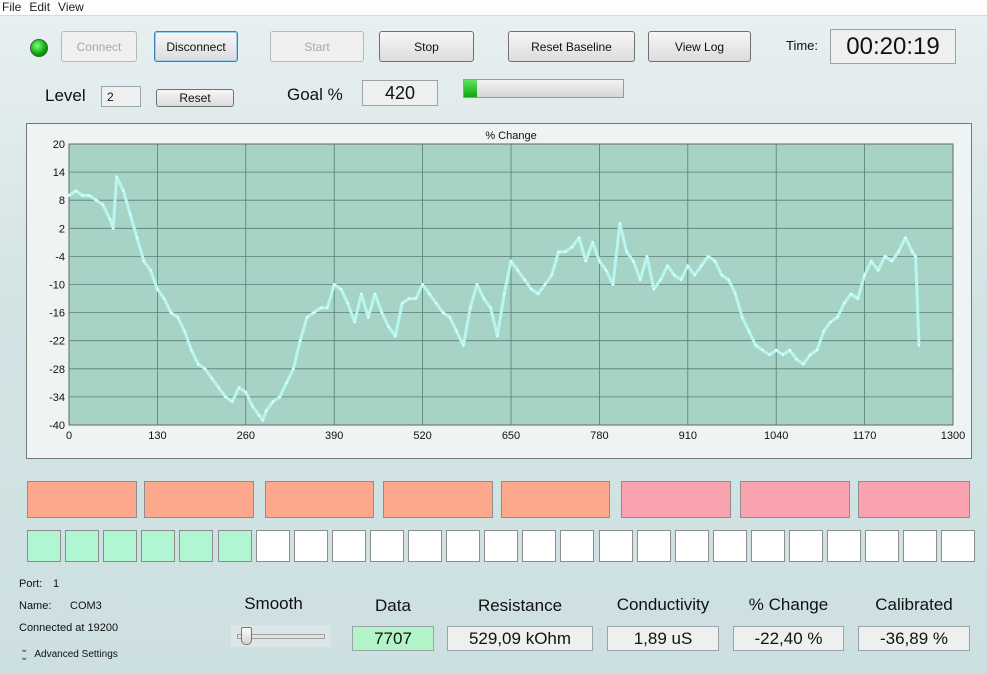  What do you see at coordinates (281, 636) in the screenshot?
I see `smooth-slider` at bounding box center [281, 636].